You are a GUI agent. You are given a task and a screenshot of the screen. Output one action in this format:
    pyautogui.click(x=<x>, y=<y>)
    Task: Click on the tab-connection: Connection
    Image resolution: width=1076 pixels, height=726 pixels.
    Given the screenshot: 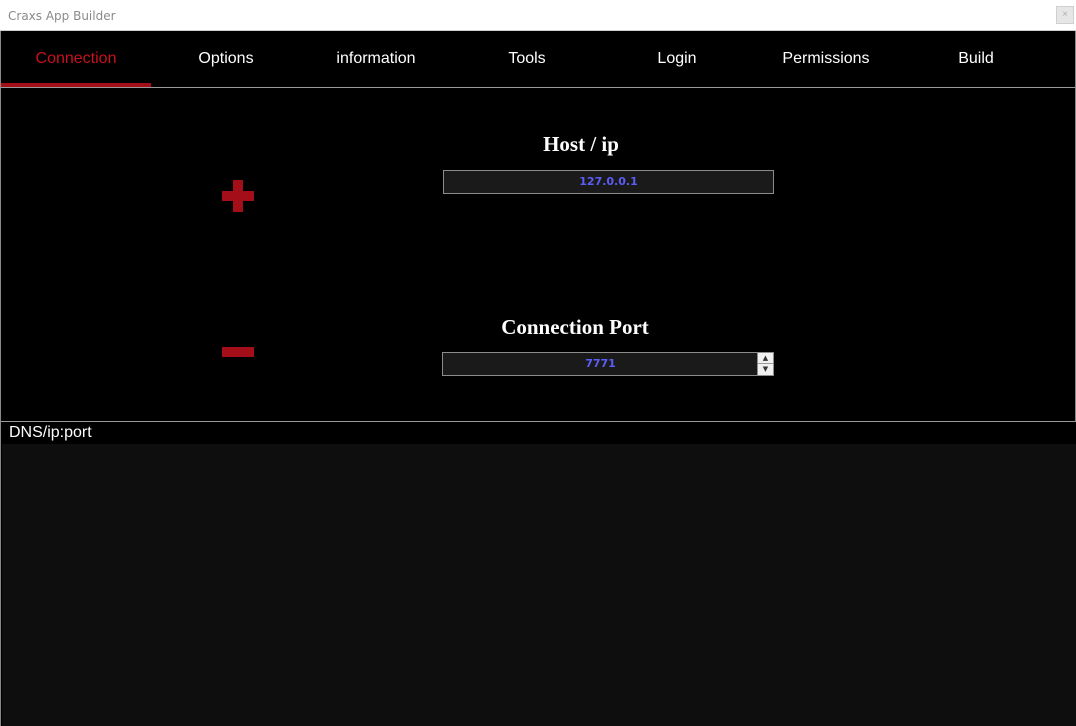 What is the action you would take?
    pyautogui.click(x=76, y=59)
    